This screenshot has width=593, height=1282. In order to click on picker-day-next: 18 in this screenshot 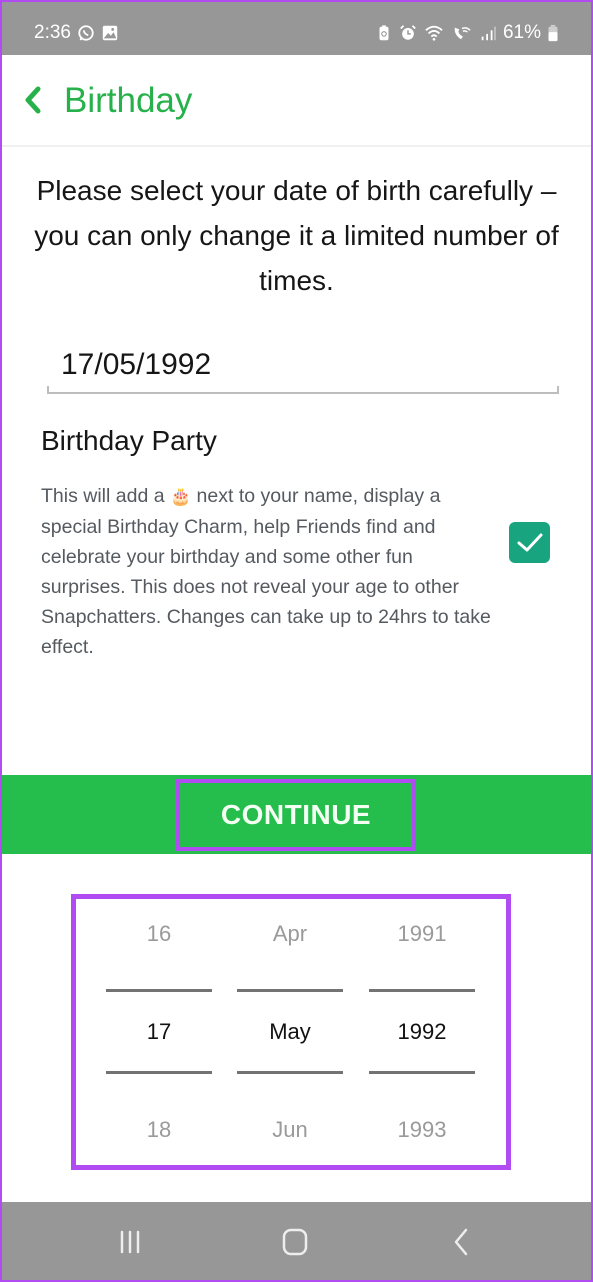, I will do `click(159, 1130)`.